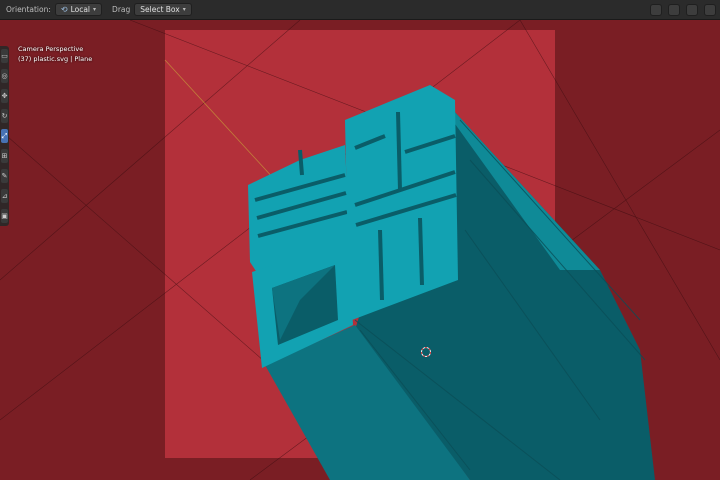 Image resolution: width=720 pixels, height=480 pixels. Describe the element at coordinates (656, 10) in the screenshot. I see `view-options-button` at that location.